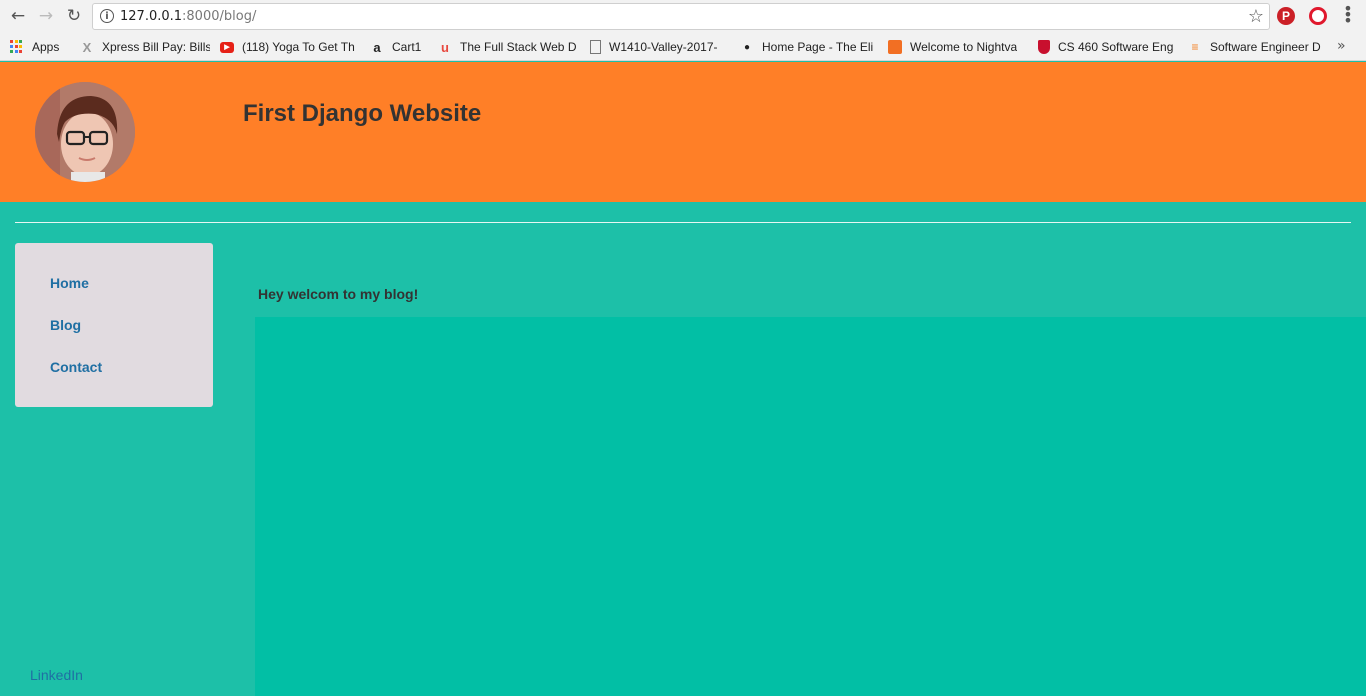 The width and height of the screenshot is (1366, 696). What do you see at coordinates (683, 222) in the screenshot?
I see `divider` at bounding box center [683, 222].